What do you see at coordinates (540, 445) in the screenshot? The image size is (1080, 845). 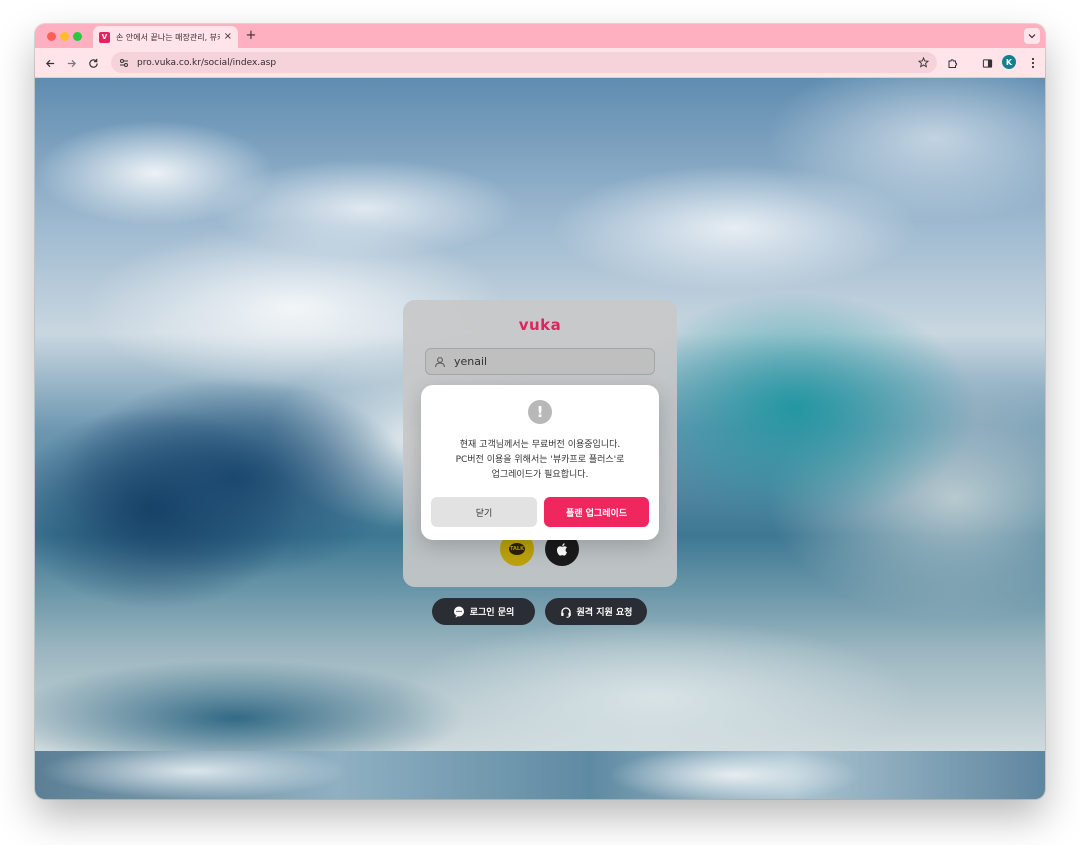 I see `dialog-message-line: 현재 고객님께서는 무료버전 이용중입니다.` at bounding box center [540, 445].